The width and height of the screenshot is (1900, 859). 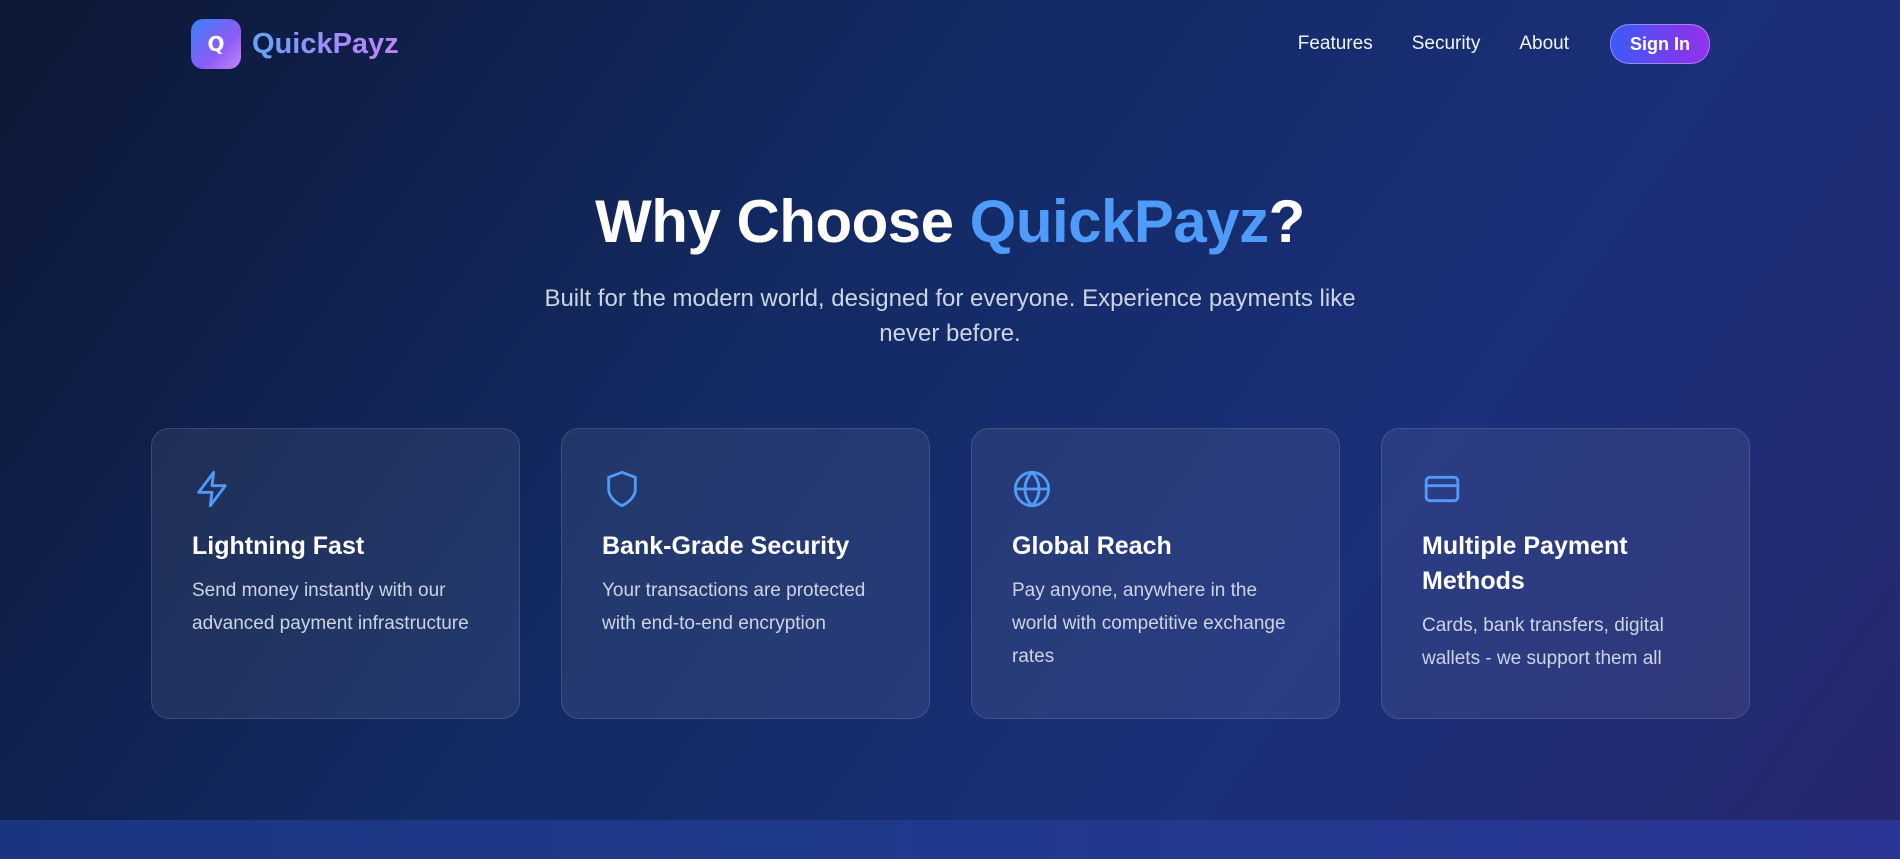 What do you see at coordinates (1544, 44) in the screenshot?
I see `nav-link-about: About` at bounding box center [1544, 44].